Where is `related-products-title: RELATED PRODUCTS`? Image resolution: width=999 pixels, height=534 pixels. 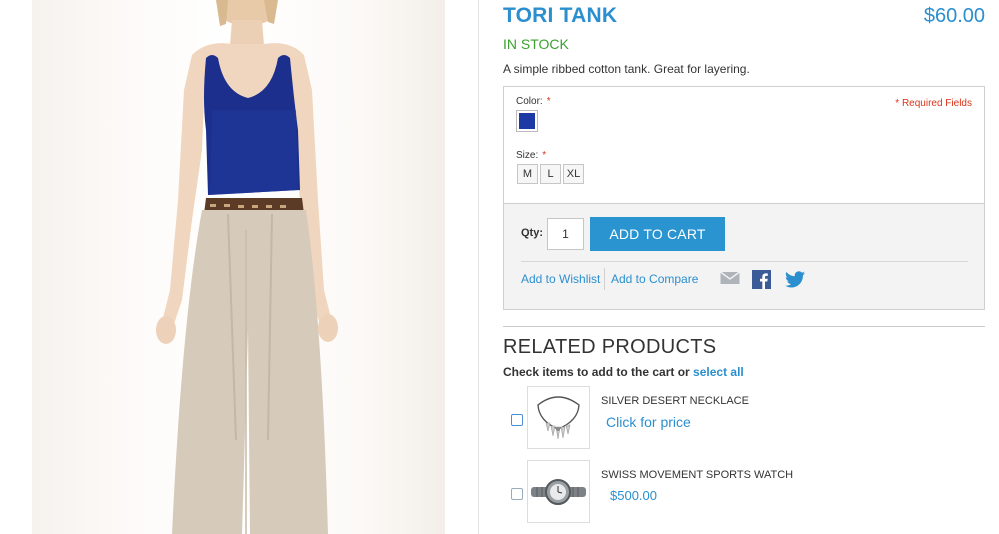
related-products-title: RELATED PRODUCTS is located at coordinates (610, 347).